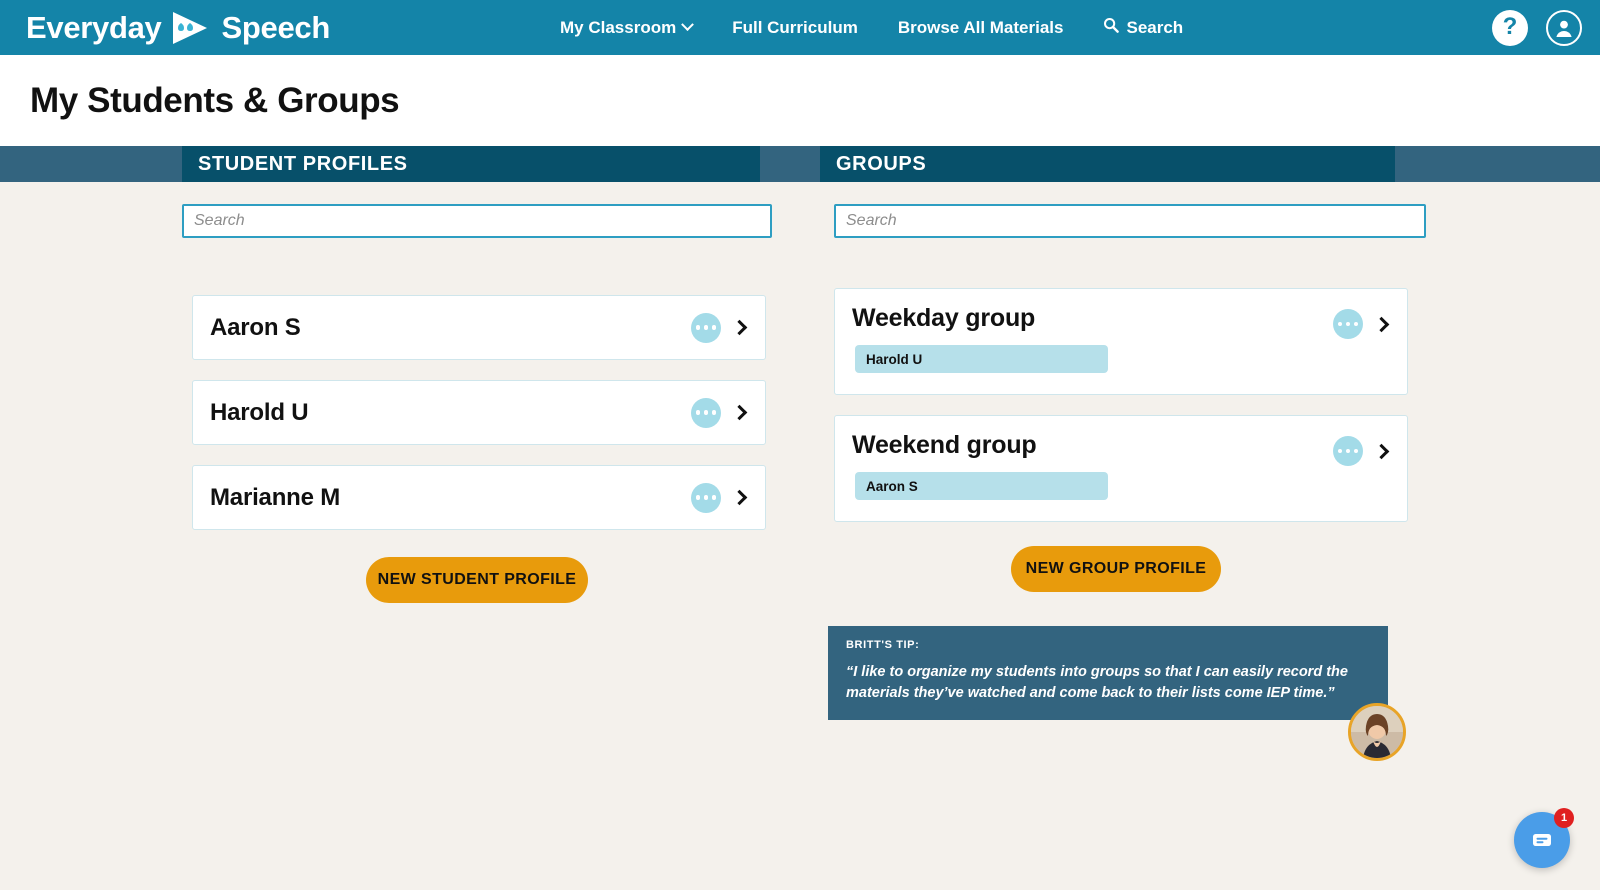 The width and height of the screenshot is (1600, 890). I want to click on group-member-list: Aaron S, so click(1131, 486).